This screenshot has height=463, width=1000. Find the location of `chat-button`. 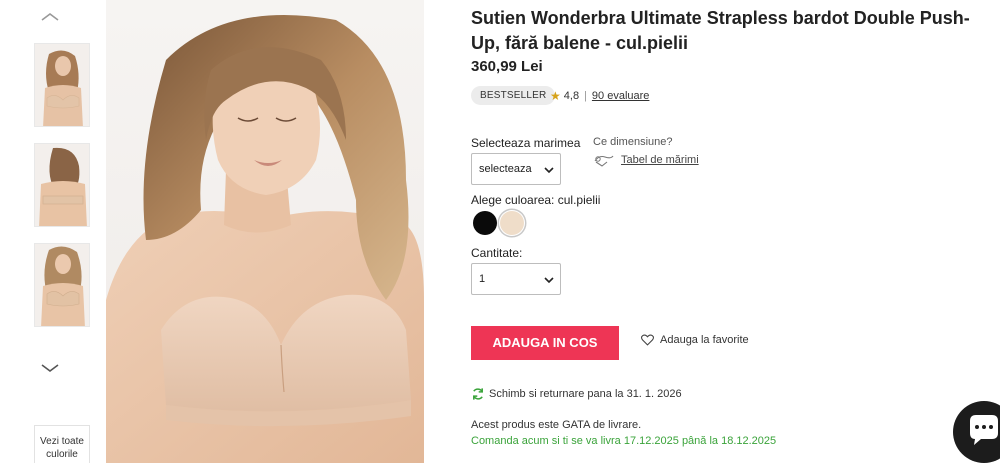

chat-button is located at coordinates (976, 432).